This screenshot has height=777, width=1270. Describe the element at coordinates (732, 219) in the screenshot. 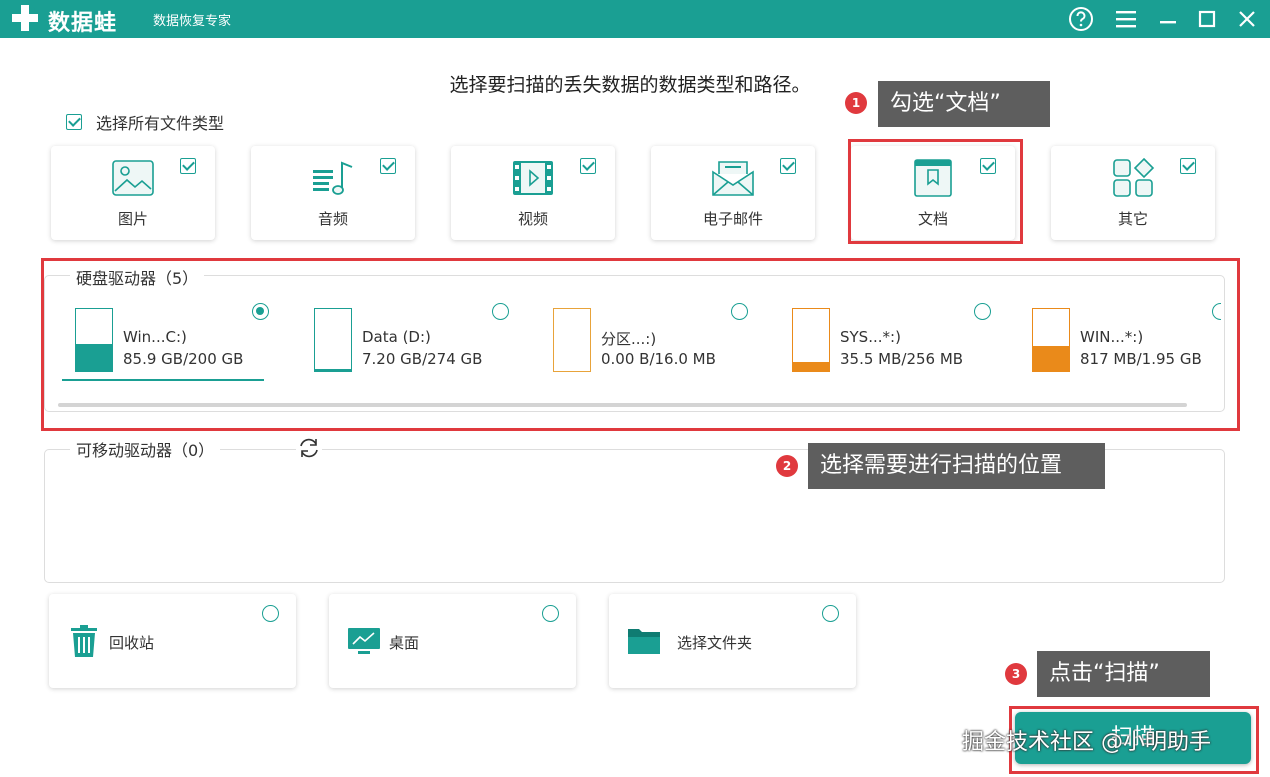

I see `file-type-label: 电子邮件` at that location.